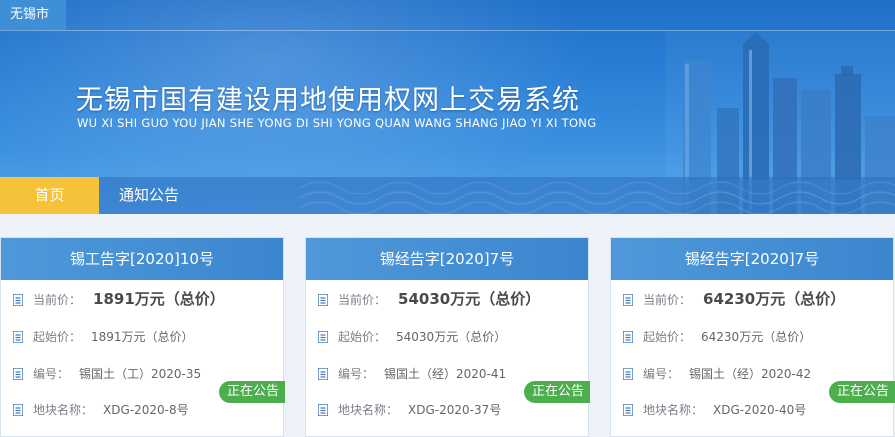 The image size is (895, 437). What do you see at coordinates (774, 299) in the screenshot?
I see `current-price-value: 64230万元（总价）` at bounding box center [774, 299].